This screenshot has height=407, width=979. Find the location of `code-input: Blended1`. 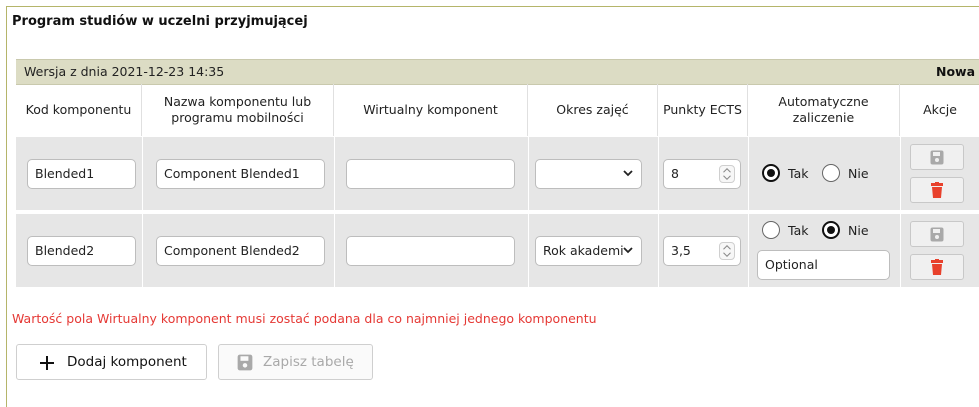

code-input: Blended1 is located at coordinates (81, 174).